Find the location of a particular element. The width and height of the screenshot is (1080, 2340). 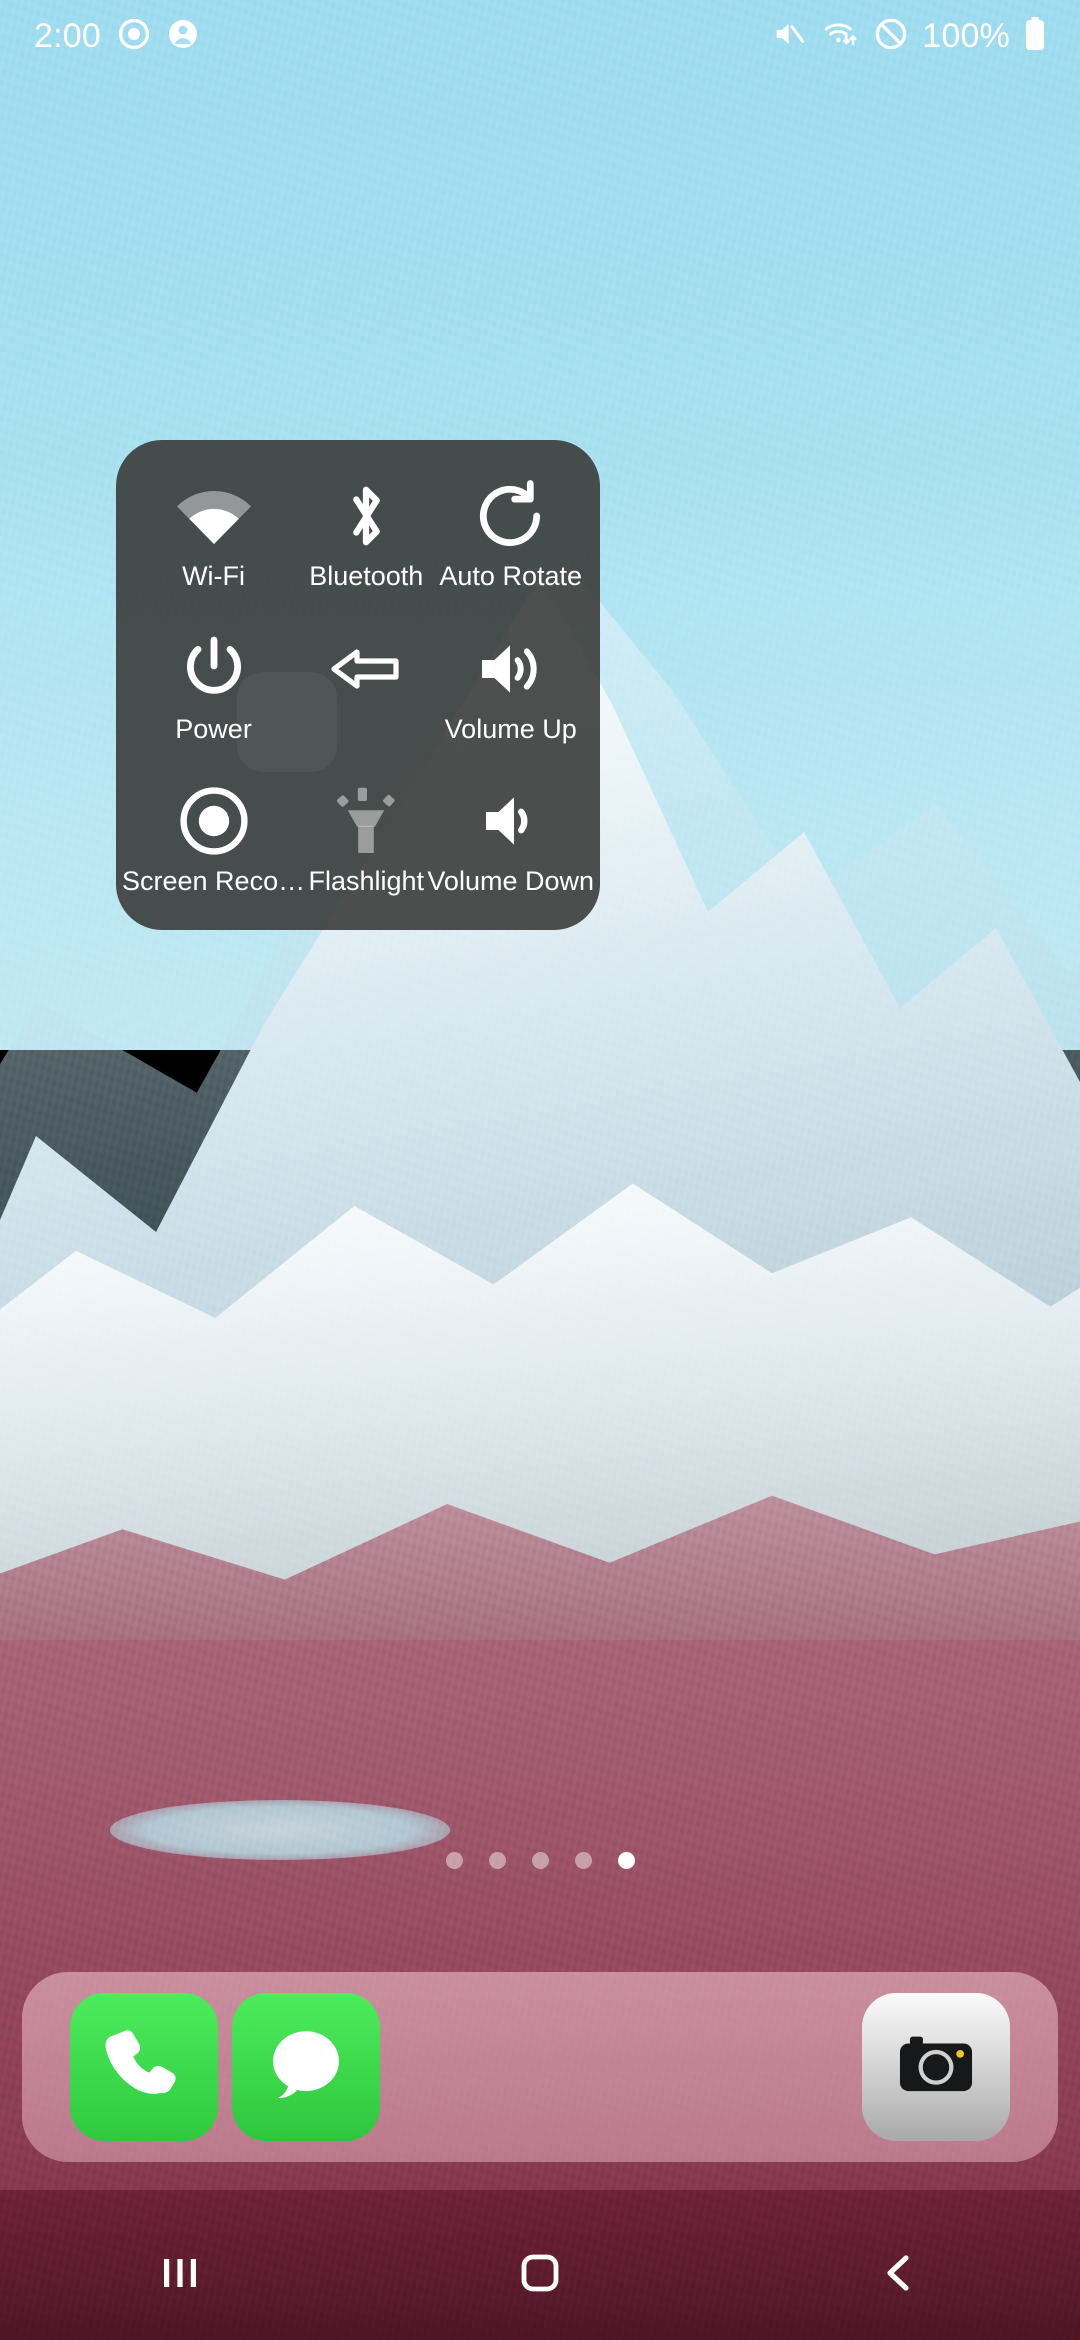

menu-item-power: Power is located at coordinates (213, 691).